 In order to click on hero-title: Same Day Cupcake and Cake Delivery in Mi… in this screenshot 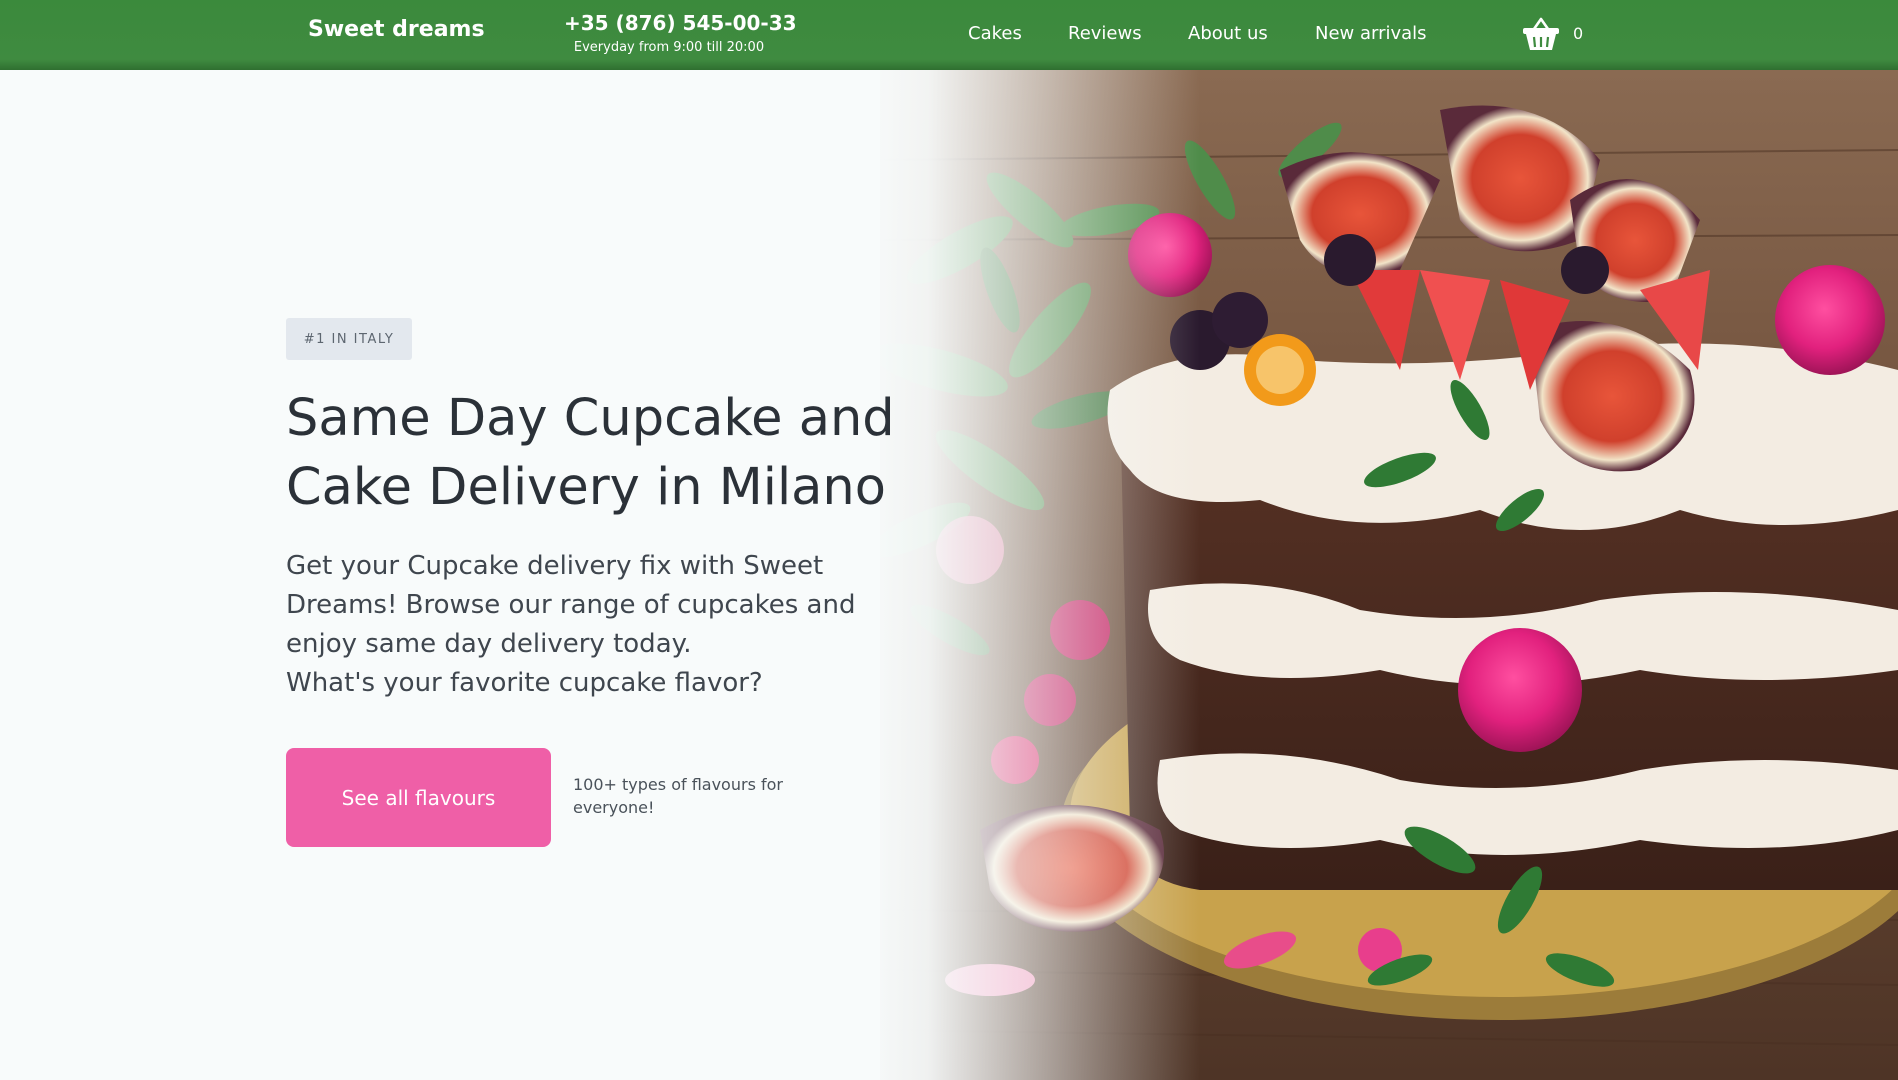, I will do `click(626, 453)`.